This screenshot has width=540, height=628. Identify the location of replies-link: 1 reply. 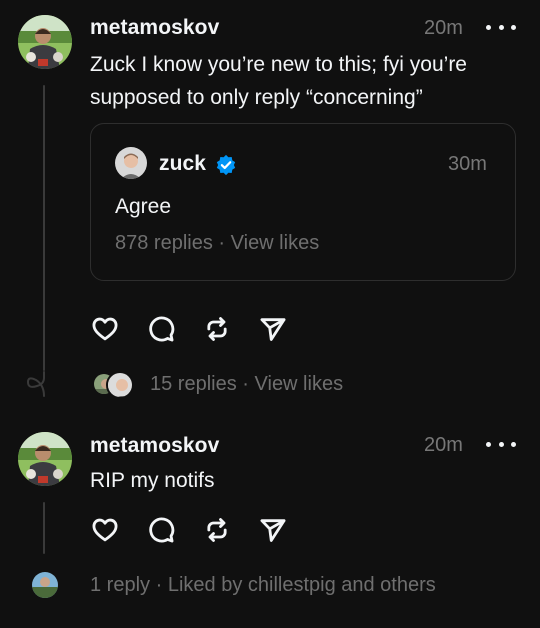
(120, 585).